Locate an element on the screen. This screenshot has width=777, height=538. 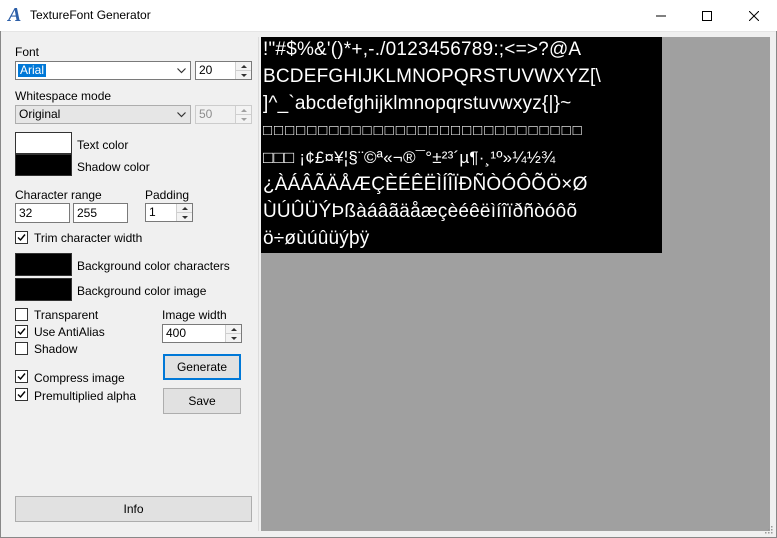
close-button is located at coordinates (754, 15).